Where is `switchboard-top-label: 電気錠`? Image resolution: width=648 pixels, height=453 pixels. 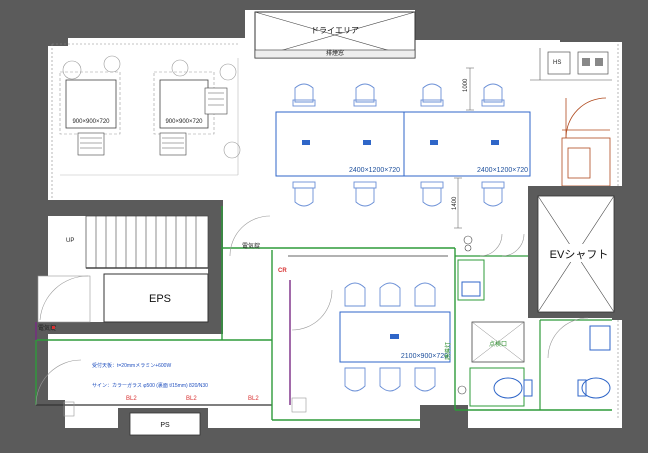 switchboard-top-label: 電気錠 is located at coordinates (251, 246).